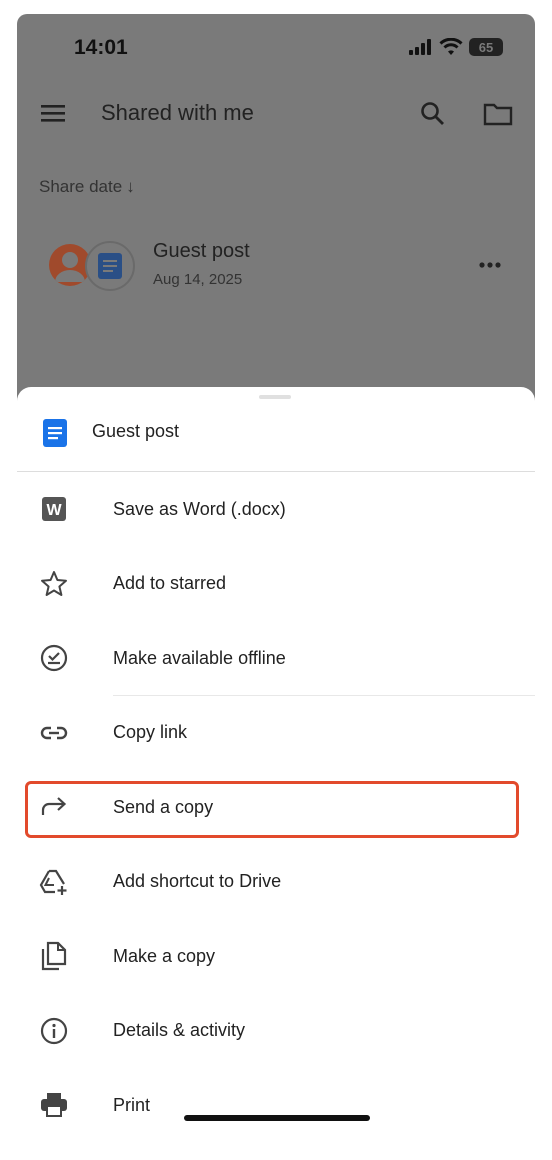  What do you see at coordinates (498, 114) in the screenshot?
I see `folder-icon` at bounding box center [498, 114].